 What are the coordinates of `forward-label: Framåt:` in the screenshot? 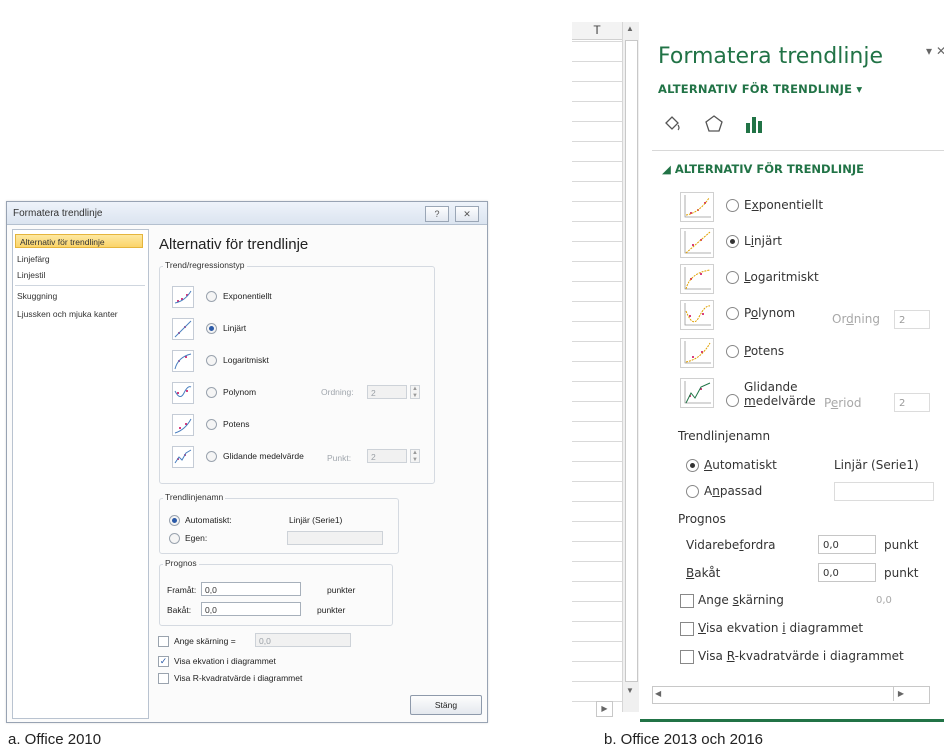 It's located at (182, 590).